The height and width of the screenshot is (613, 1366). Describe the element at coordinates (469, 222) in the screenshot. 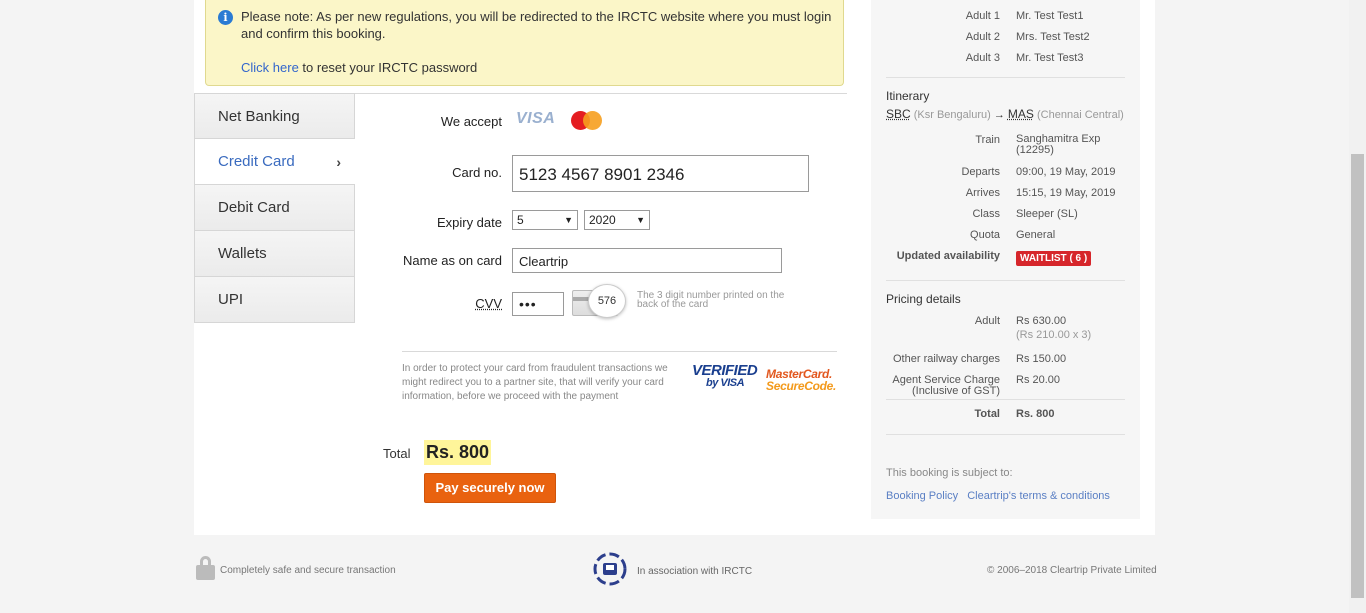

I see `expiry-date-label: Expiry date` at that location.